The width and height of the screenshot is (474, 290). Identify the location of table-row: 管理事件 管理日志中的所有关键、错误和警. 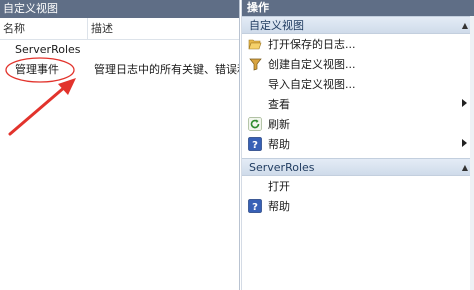
(119, 68).